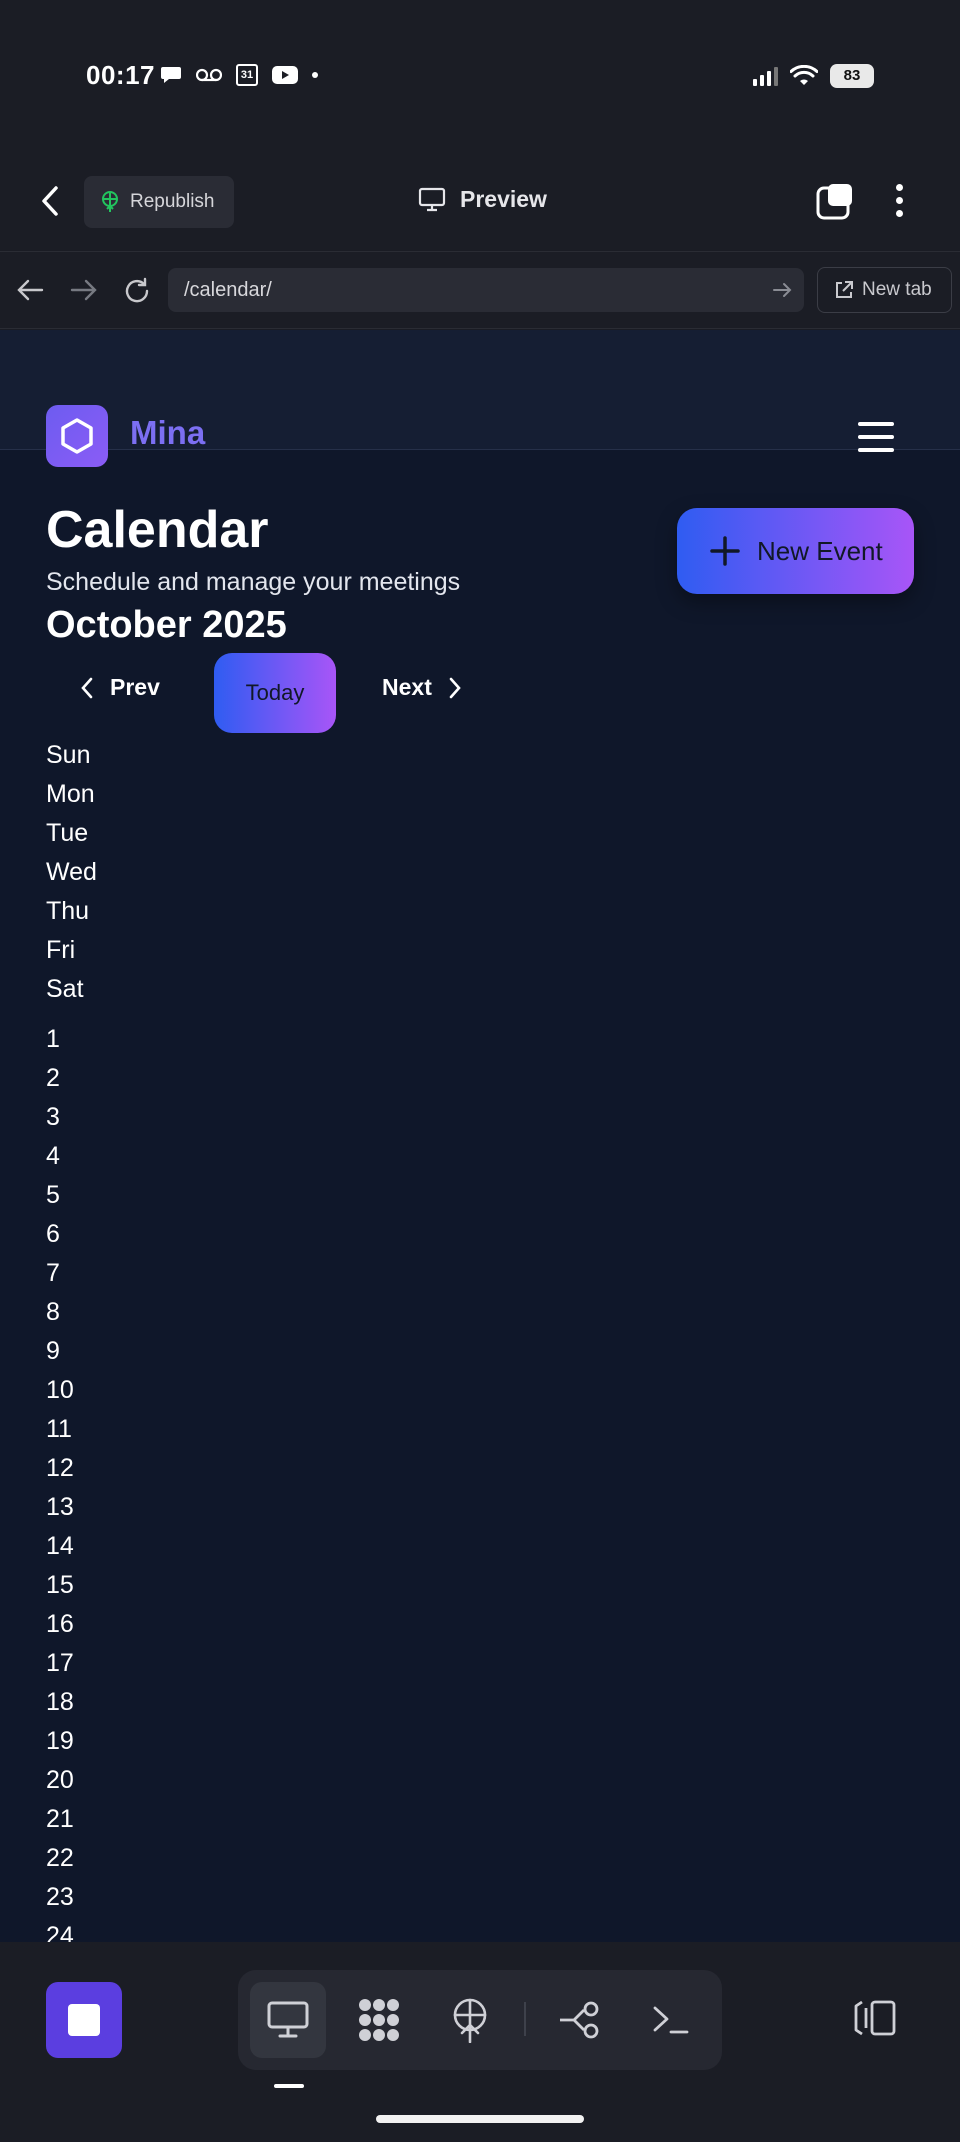 Image resolution: width=960 pixels, height=2142 pixels. What do you see at coordinates (289, 2086) in the screenshot?
I see `active-tab-indicator` at bounding box center [289, 2086].